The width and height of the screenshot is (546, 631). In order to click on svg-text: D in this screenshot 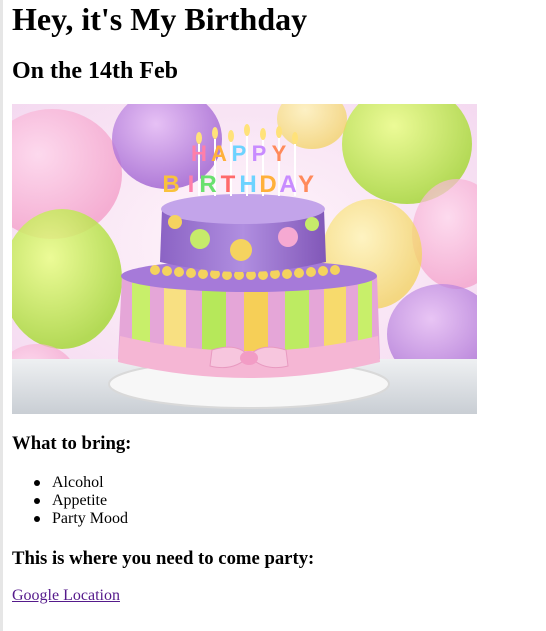, I will do `click(267, 184)`.